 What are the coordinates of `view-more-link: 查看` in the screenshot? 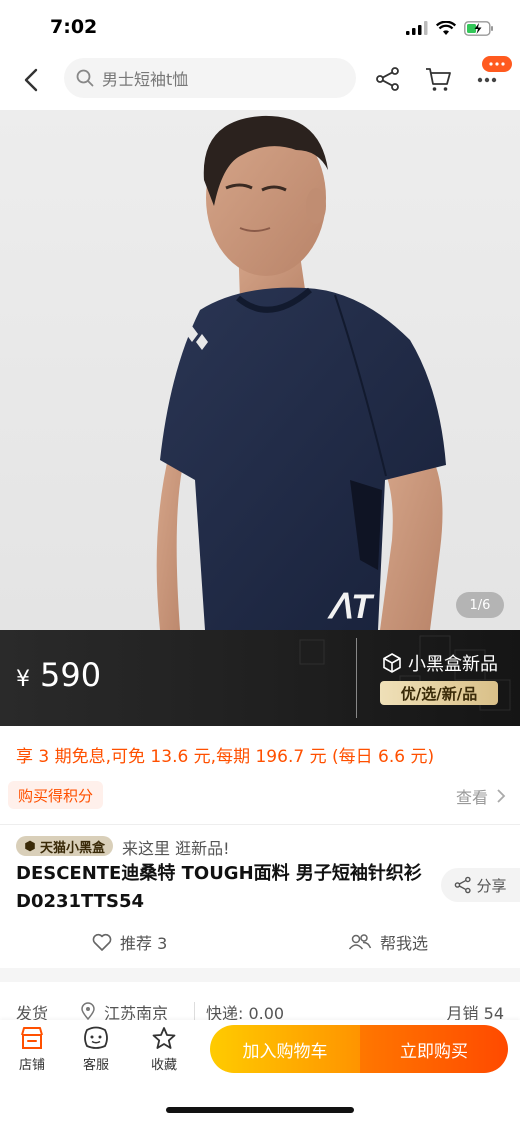 It's located at (481, 796).